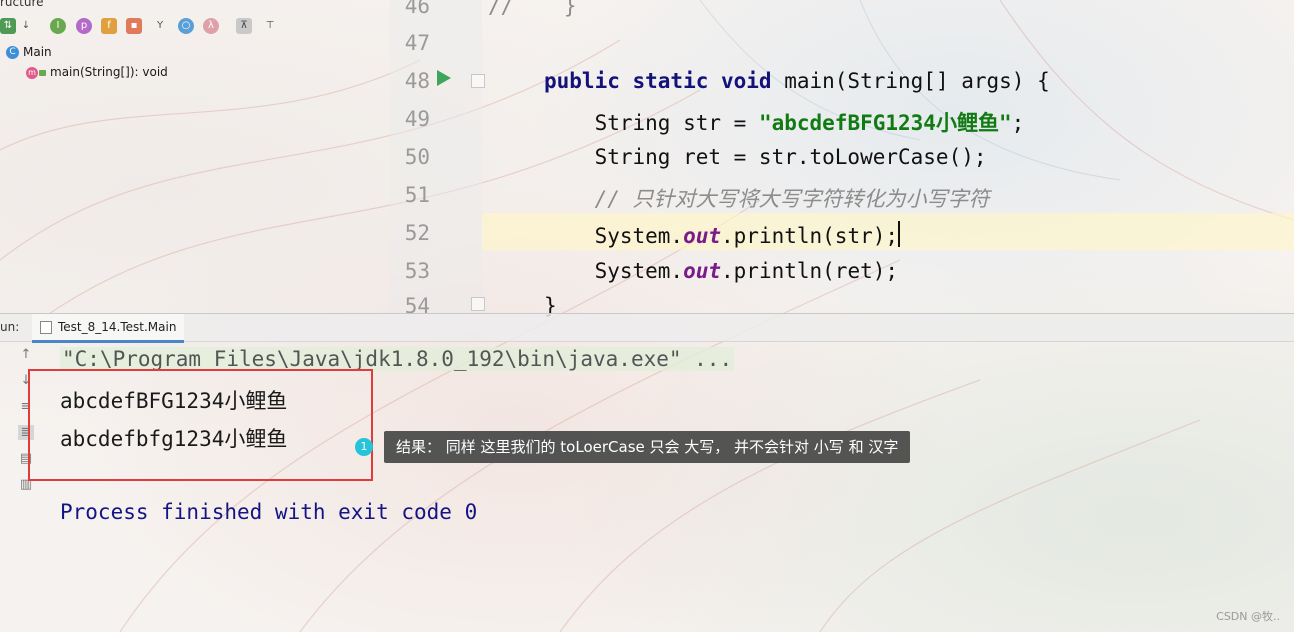 Image resolution: width=1294 pixels, height=632 pixels. I want to click on show-properties-icon: p, so click(84, 26).